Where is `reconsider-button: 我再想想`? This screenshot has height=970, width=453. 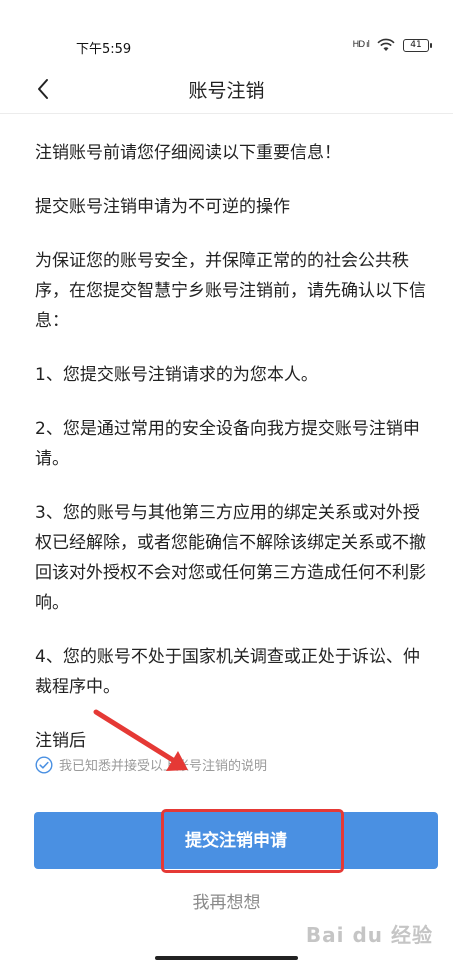
reconsider-button: 我再想想 is located at coordinates (226, 900).